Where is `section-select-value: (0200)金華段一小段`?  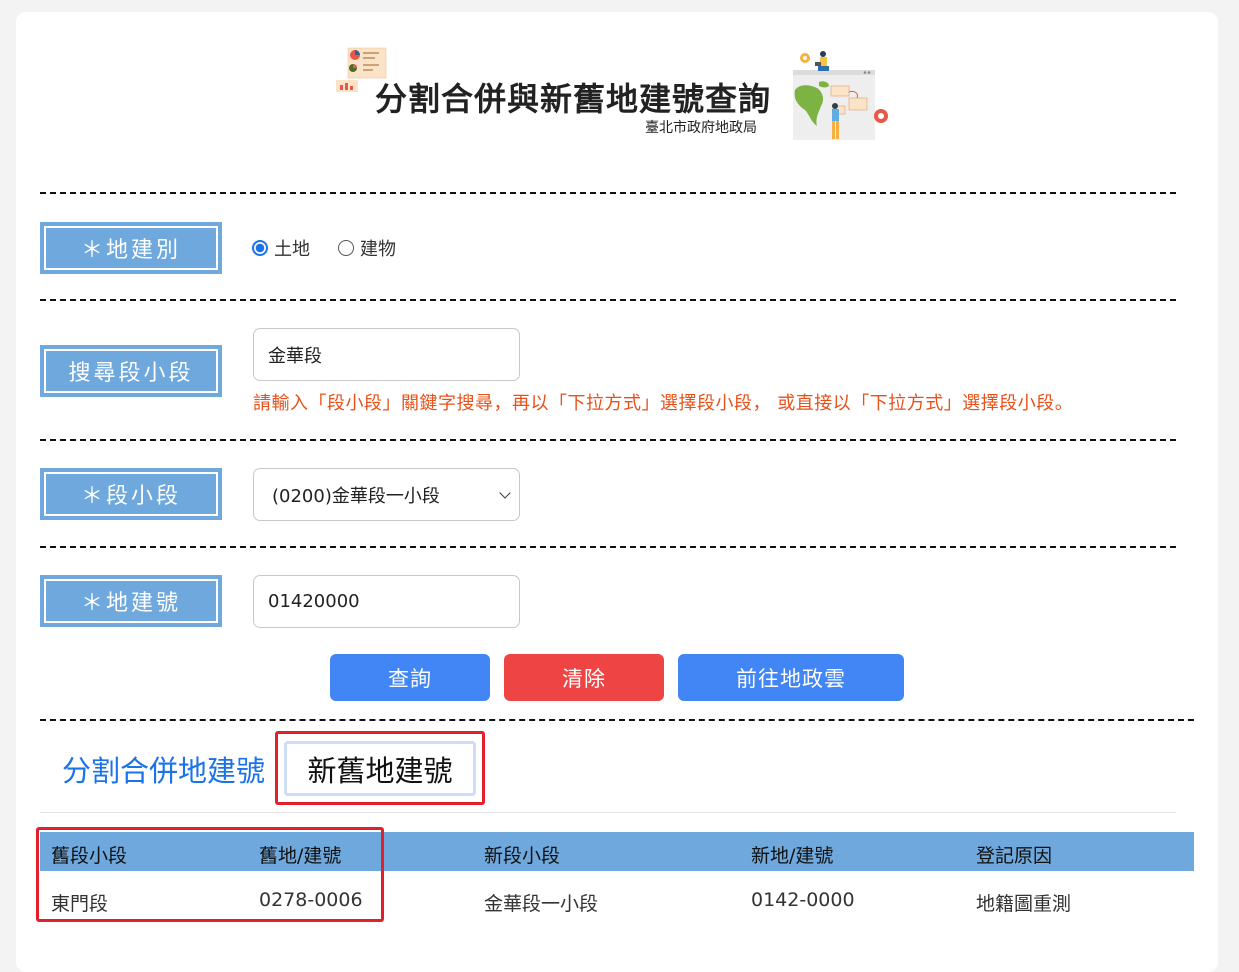 section-select-value: (0200)金華段一小段 is located at coordinates (356, 496).